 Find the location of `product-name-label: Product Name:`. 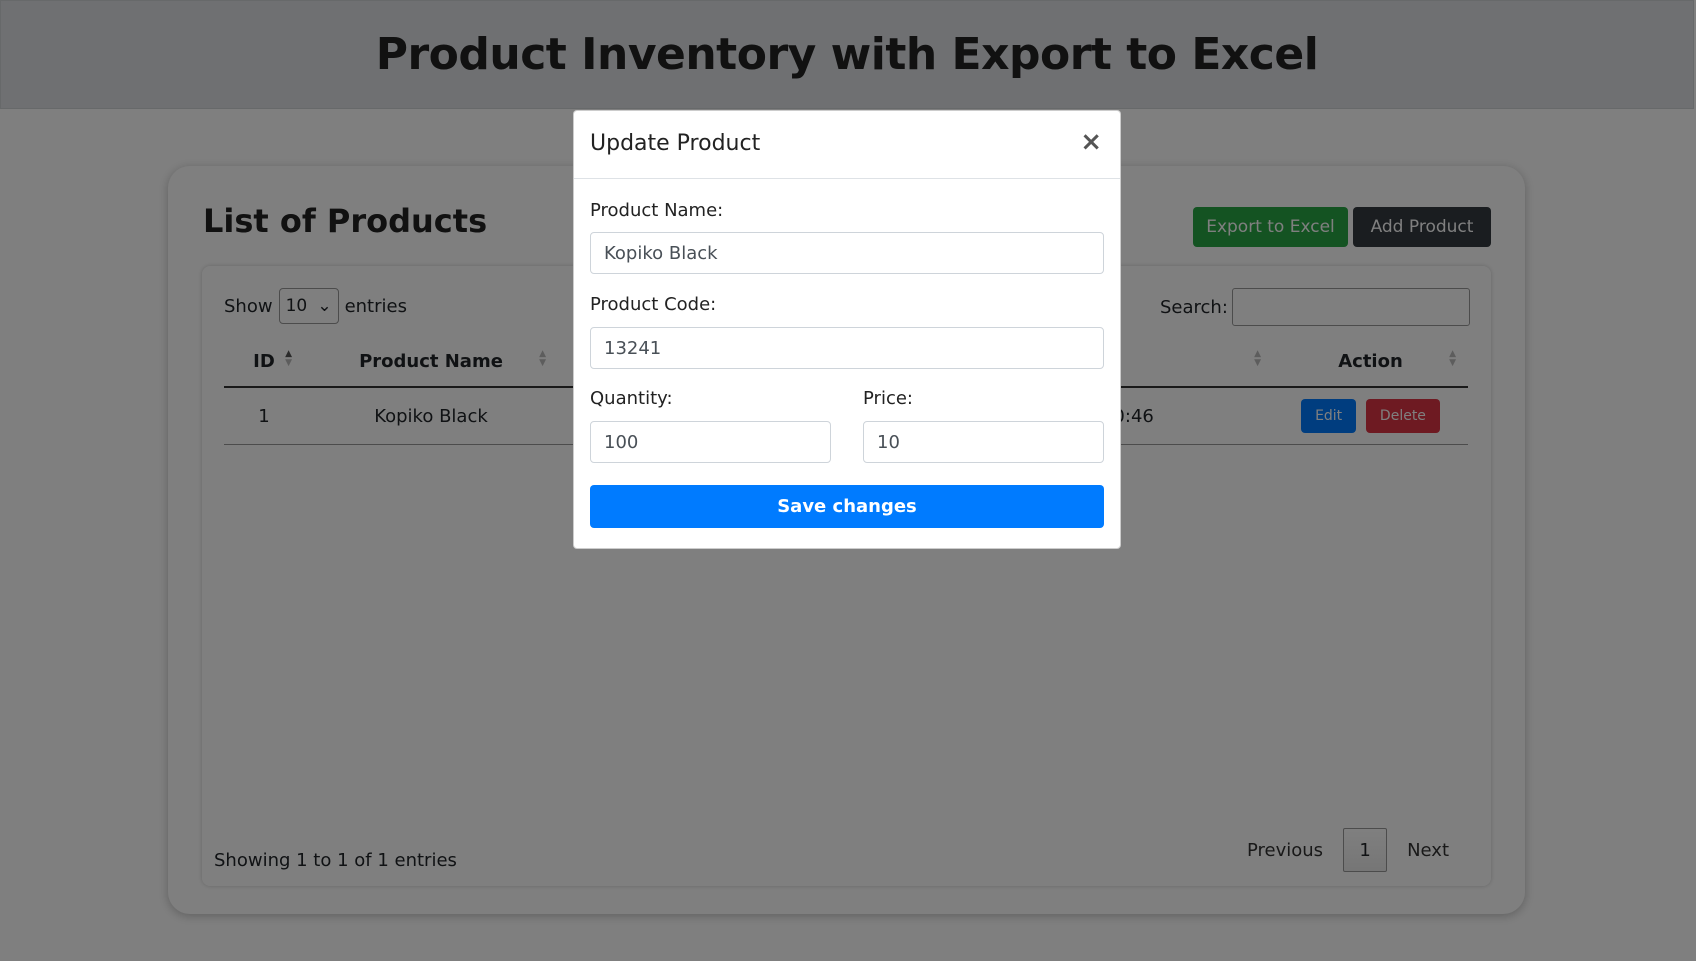

product-name-label: Product Name: is located at coordinates (657, 210).